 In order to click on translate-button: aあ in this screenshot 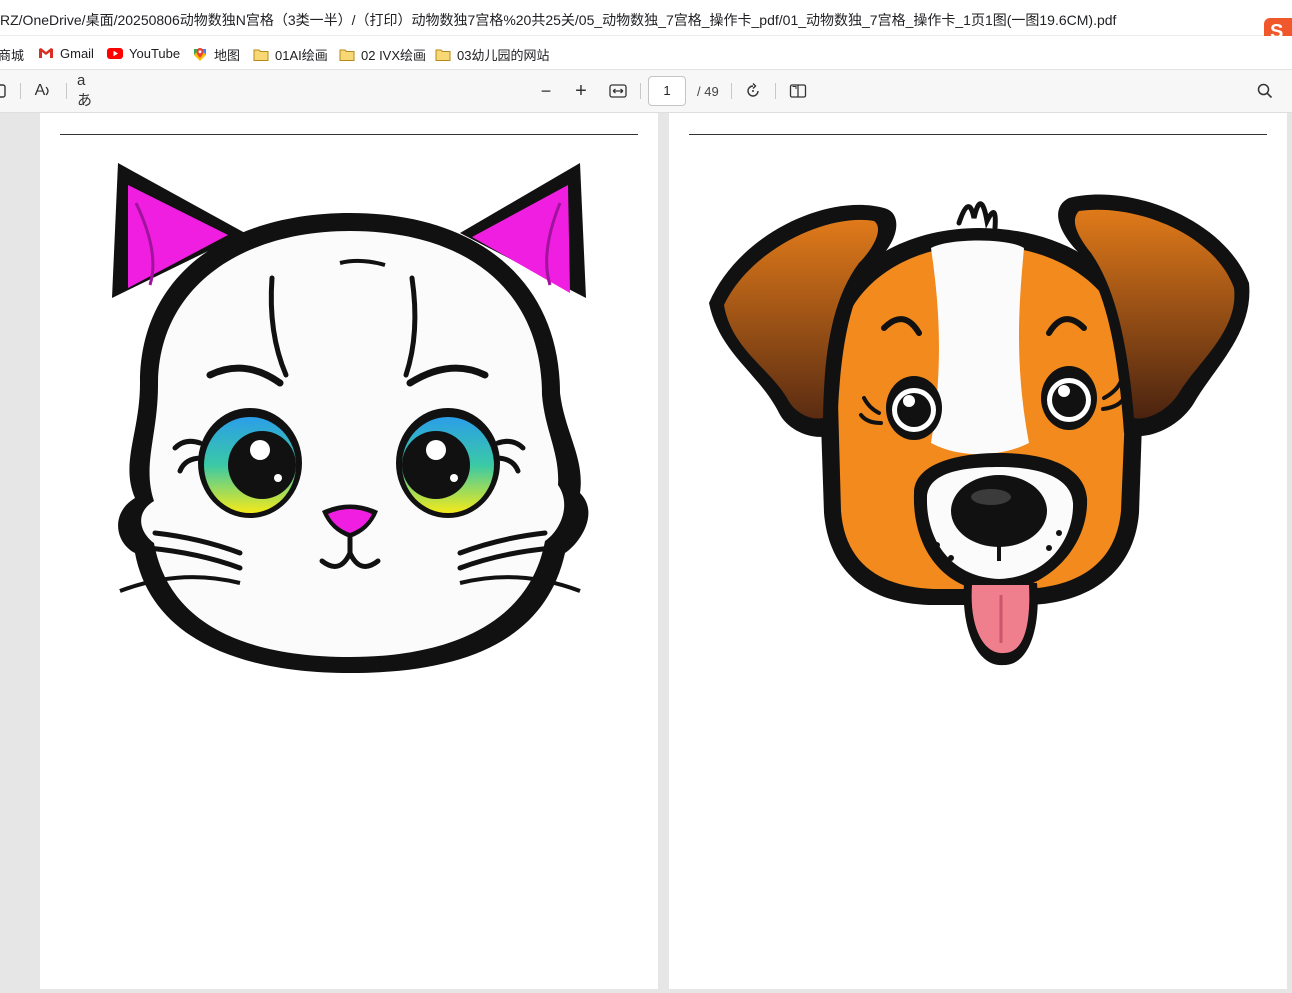, I will do `click(88, 90)`.